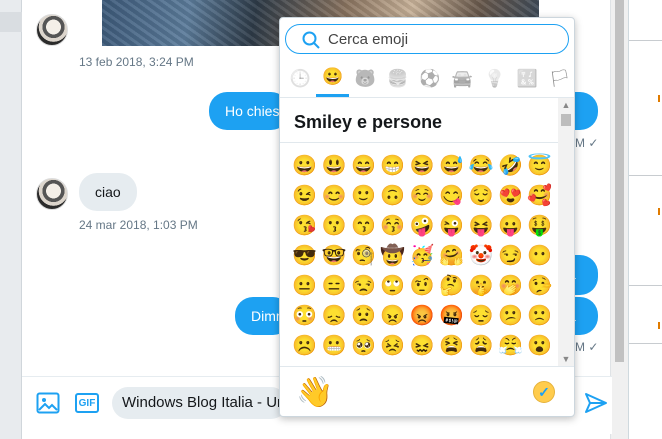 This screenshot has width=662, height=439. Describe the element at coordinates (368, 122) in the screenshot. I see `section-title: Smiley e persone` at that location.